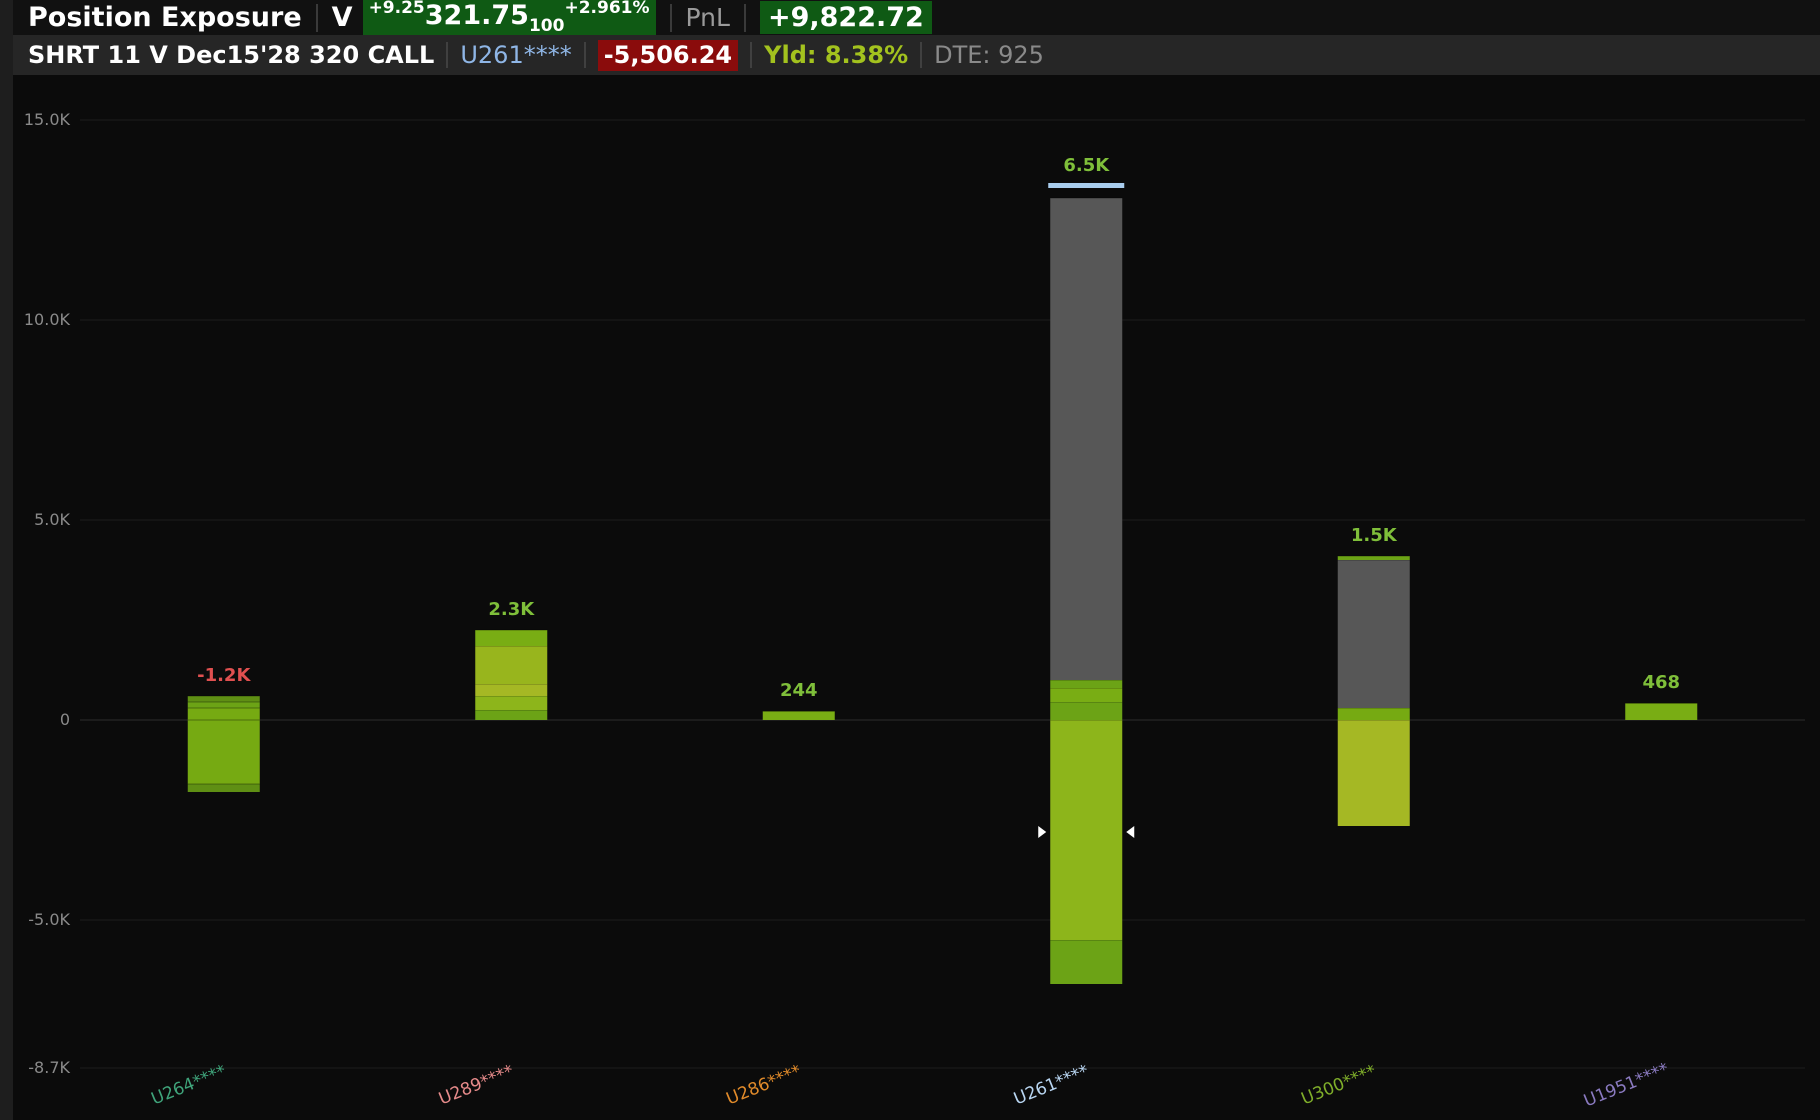  Describe the element at coordinates (396, 9) in the screenshot. I see `price-change: +9.25` at that location.